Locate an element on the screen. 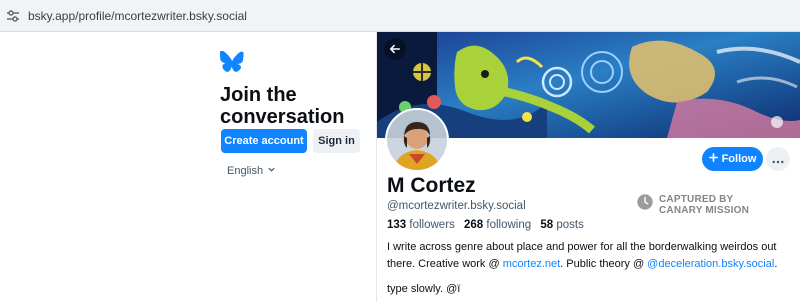 This screenshot has width=800, height=302. watermark: CAPTURED BY CANARY MISSION is located at coordinates (692, 204).